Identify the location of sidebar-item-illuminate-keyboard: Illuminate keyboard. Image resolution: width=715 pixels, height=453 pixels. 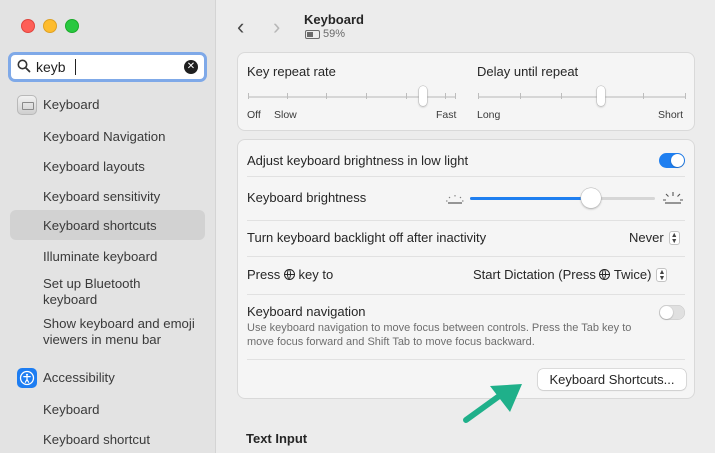
(107, 257).